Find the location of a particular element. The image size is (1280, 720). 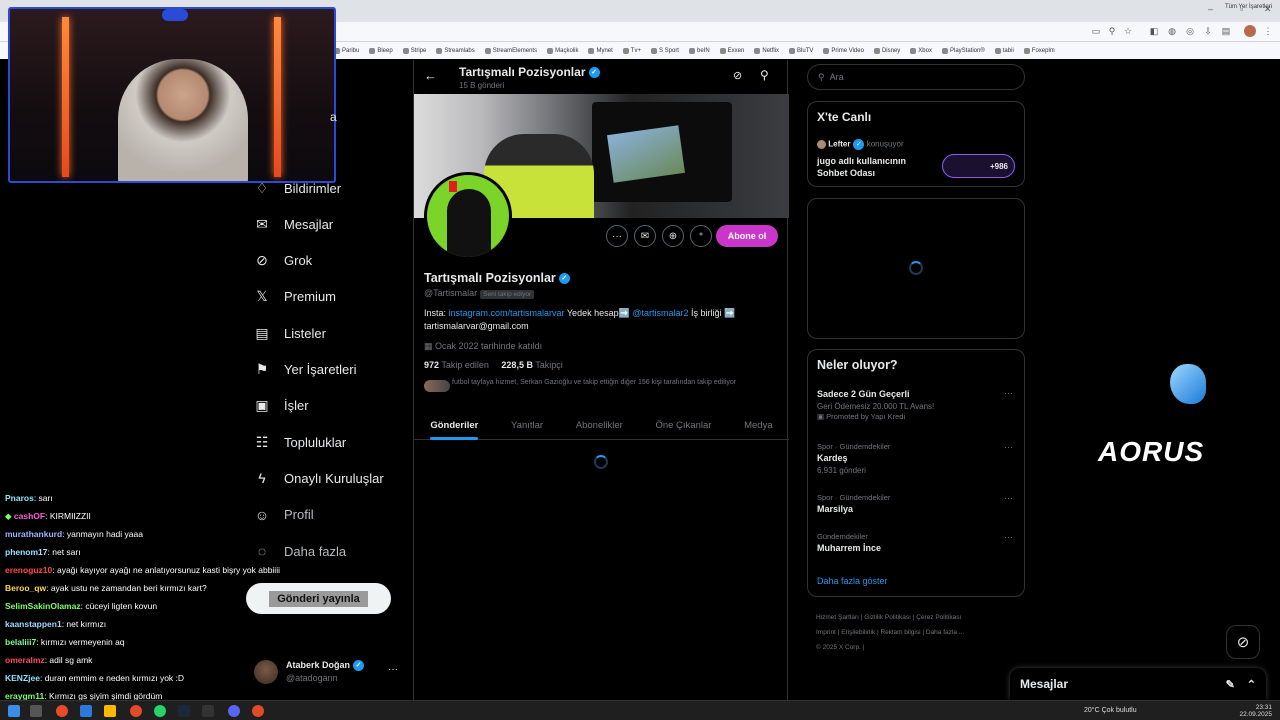

grok-summary-button: ⊕ is located at coordinates (673, 236).